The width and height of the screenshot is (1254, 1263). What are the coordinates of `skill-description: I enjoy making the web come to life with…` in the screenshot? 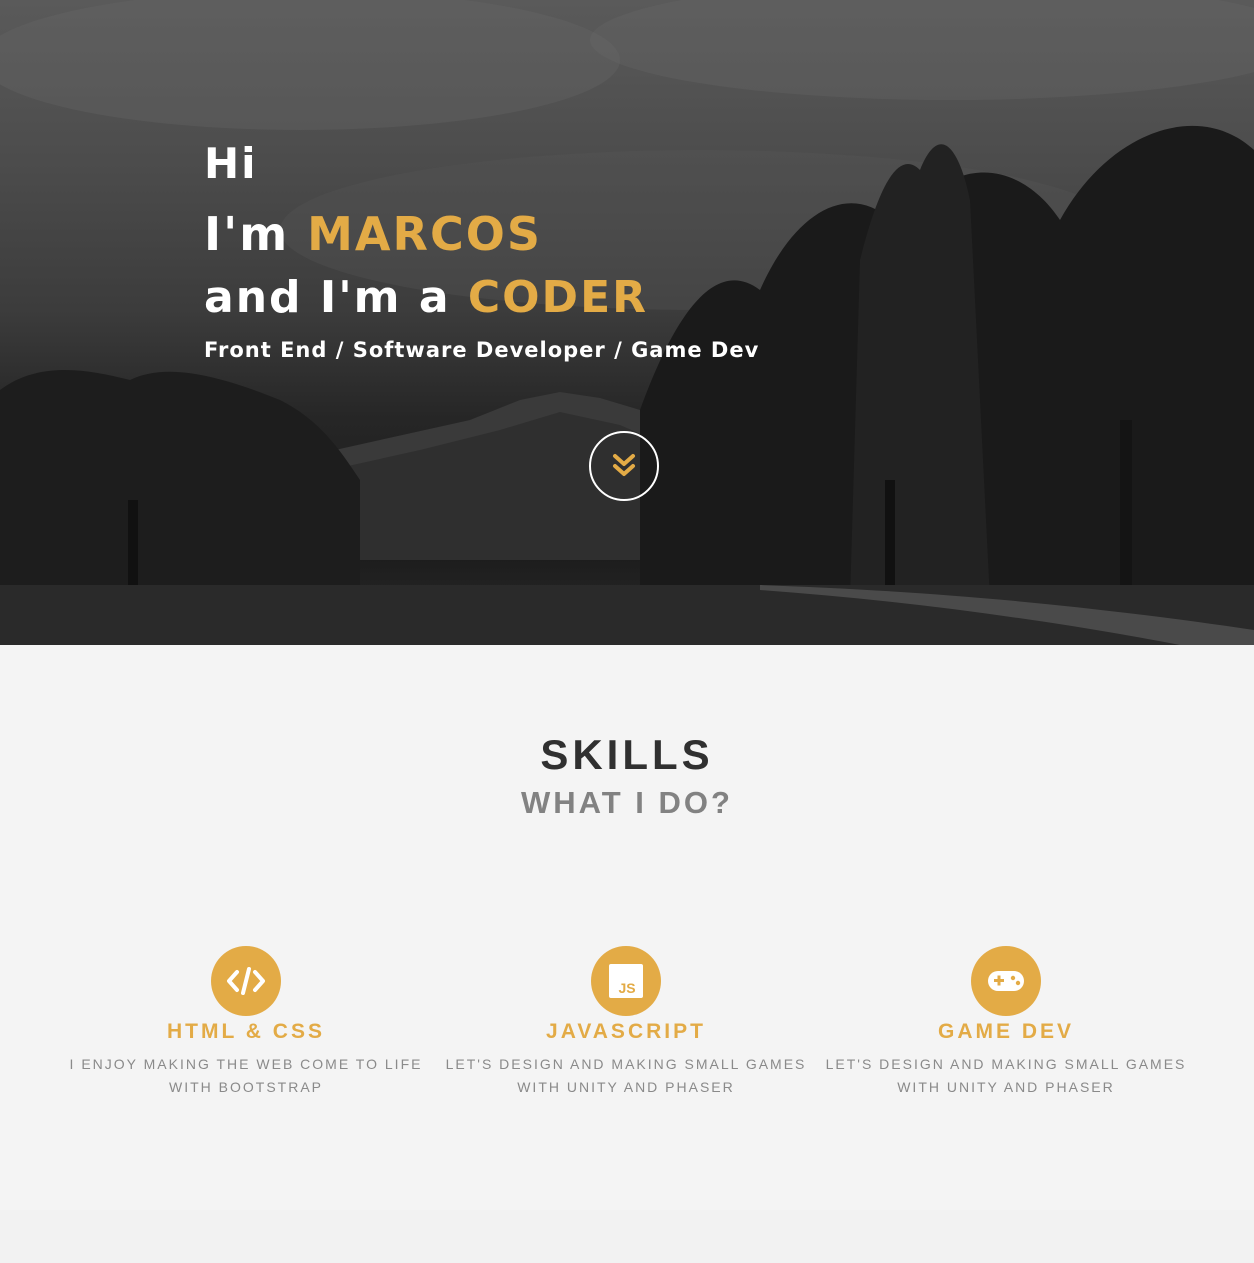 It's located at (246, 1076).